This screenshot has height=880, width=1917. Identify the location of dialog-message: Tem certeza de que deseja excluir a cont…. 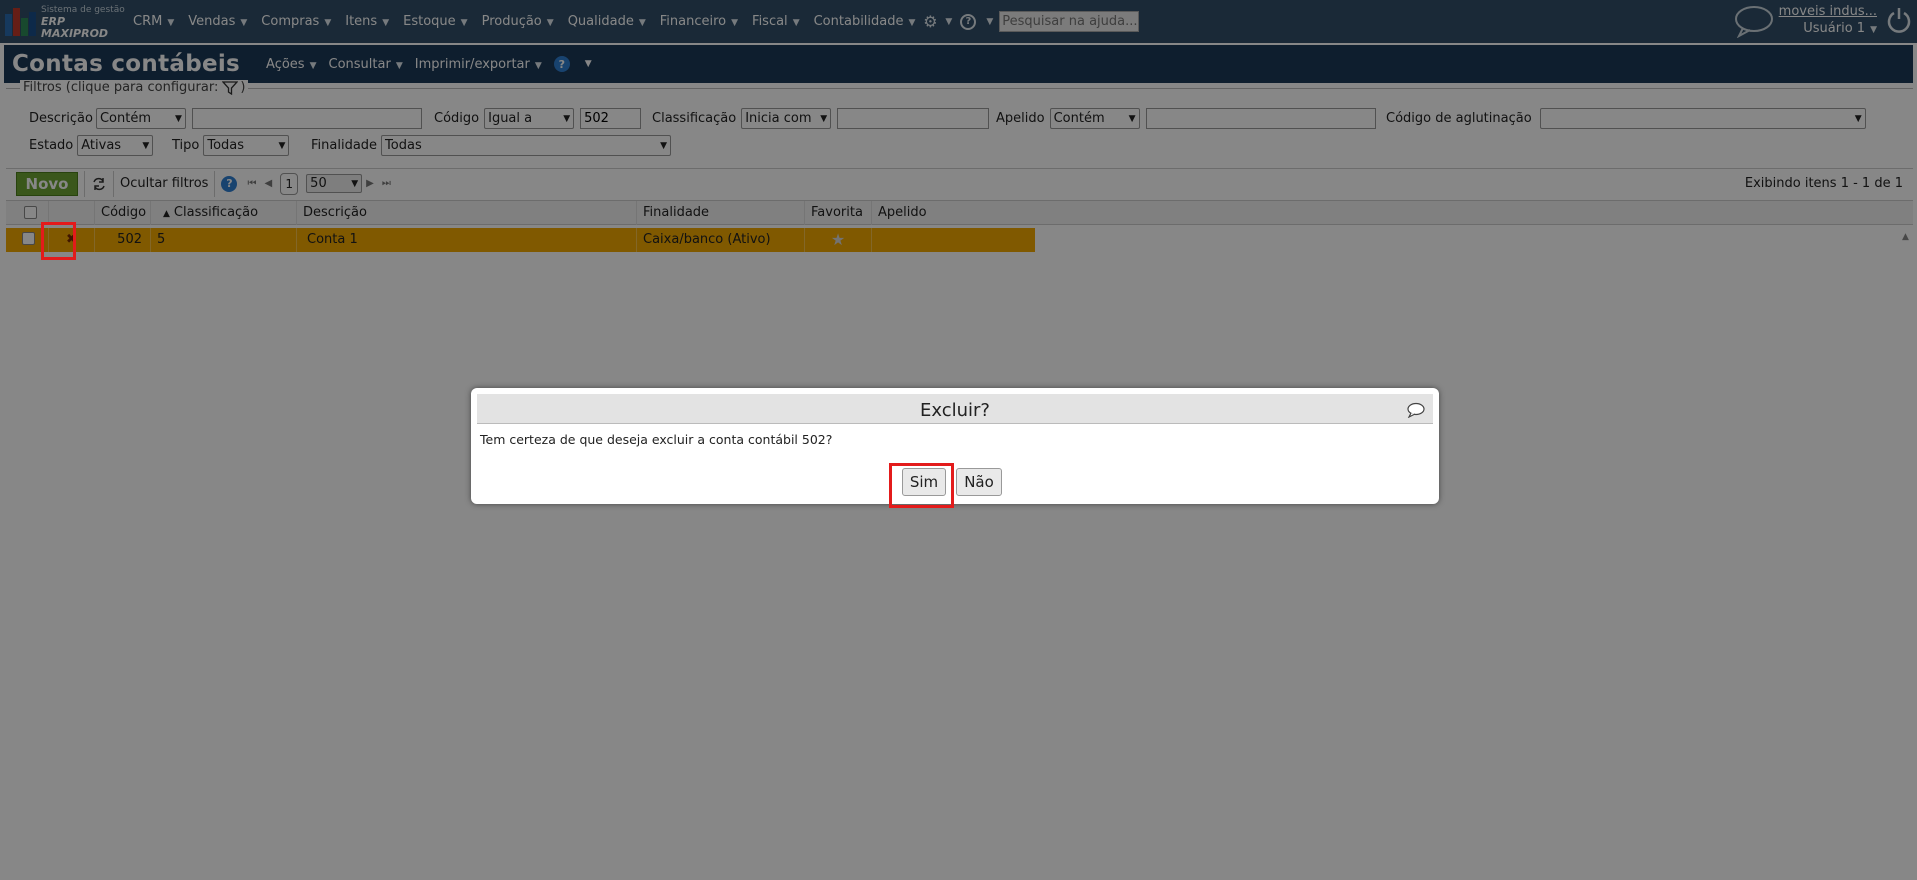
(656, 439).